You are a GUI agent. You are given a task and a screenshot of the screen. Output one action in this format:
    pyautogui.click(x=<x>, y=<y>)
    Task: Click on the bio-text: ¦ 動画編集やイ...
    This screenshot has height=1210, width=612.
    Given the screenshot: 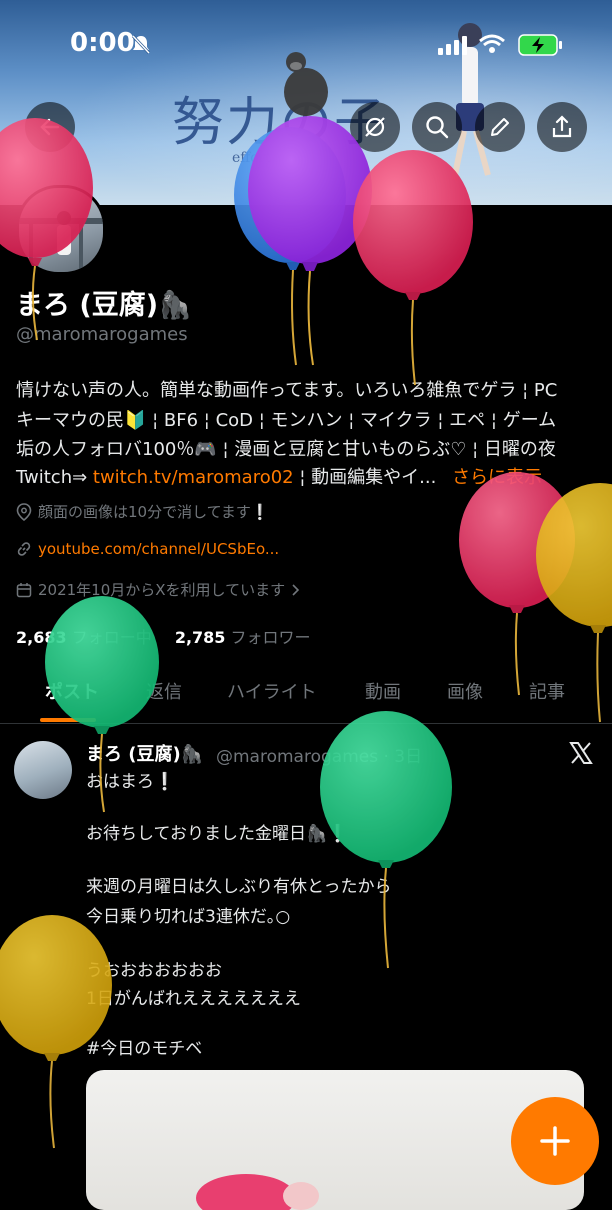 What is the action you would take?
    pyautogui.click(x=365, y=477)
    